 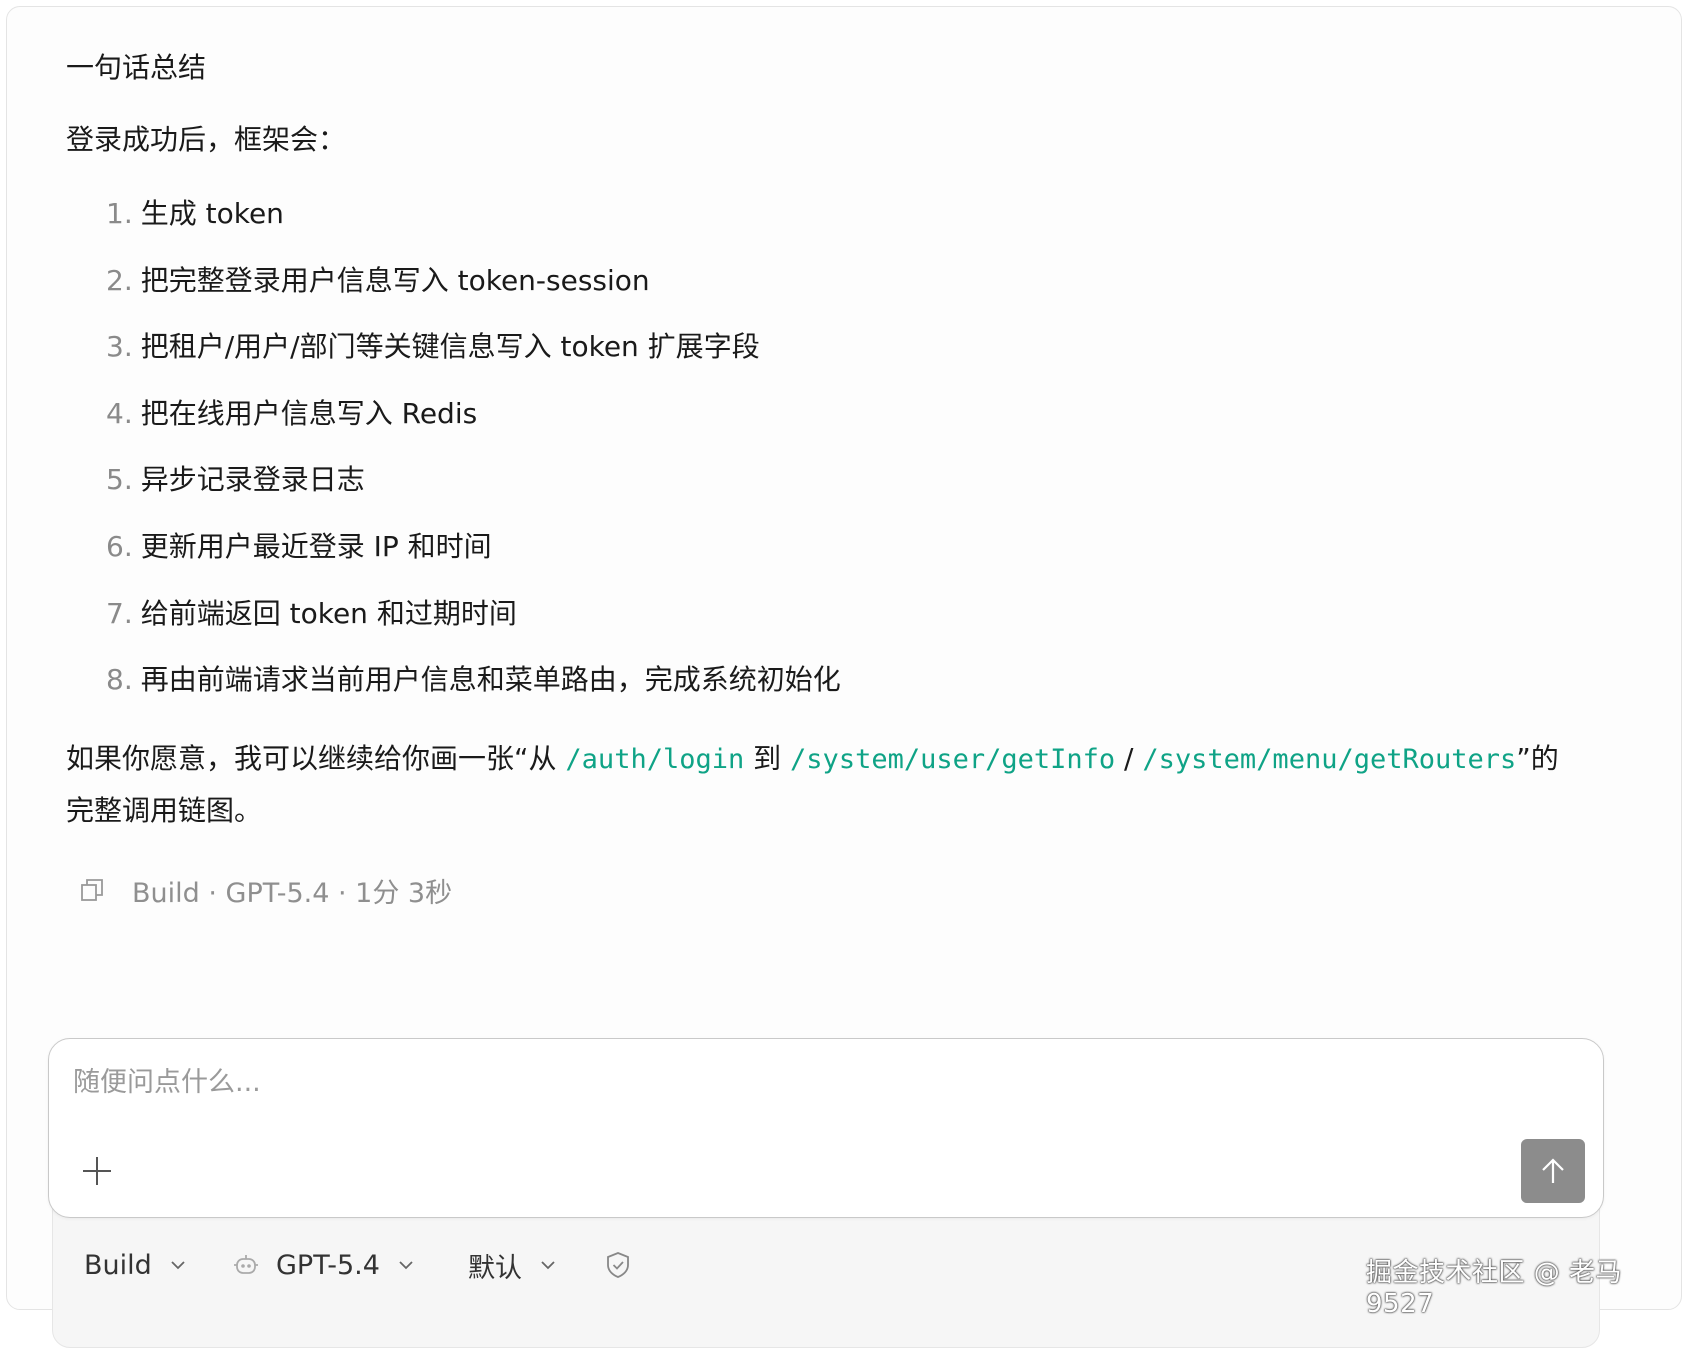 I want to click on model-selector: GPT-5.4, so click(x=323, y=1265).